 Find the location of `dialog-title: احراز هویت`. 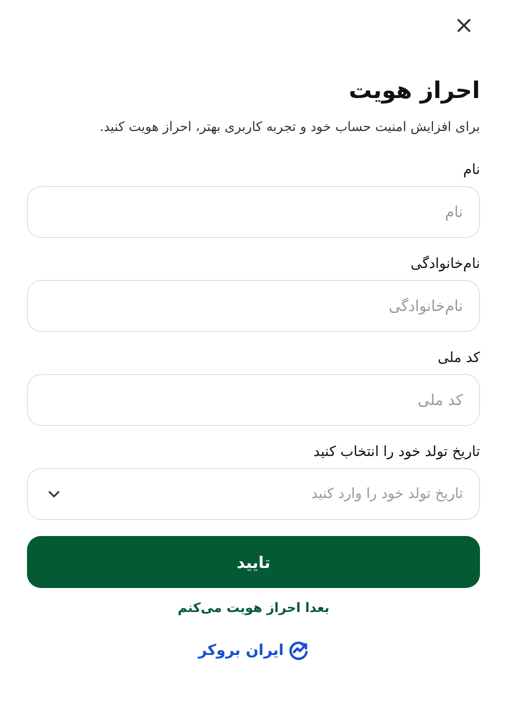

dialog-title: احراز هویت is located at coordinates (414, 91).